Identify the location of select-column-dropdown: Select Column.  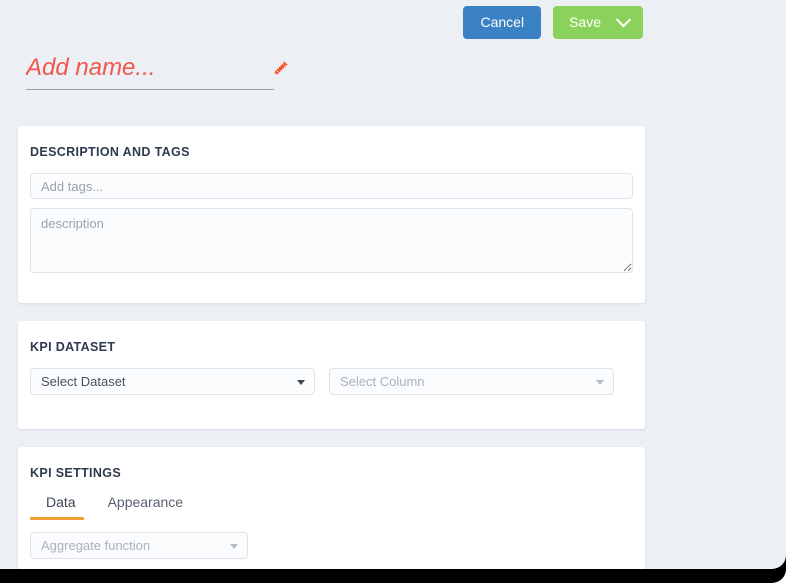
(471, 381).